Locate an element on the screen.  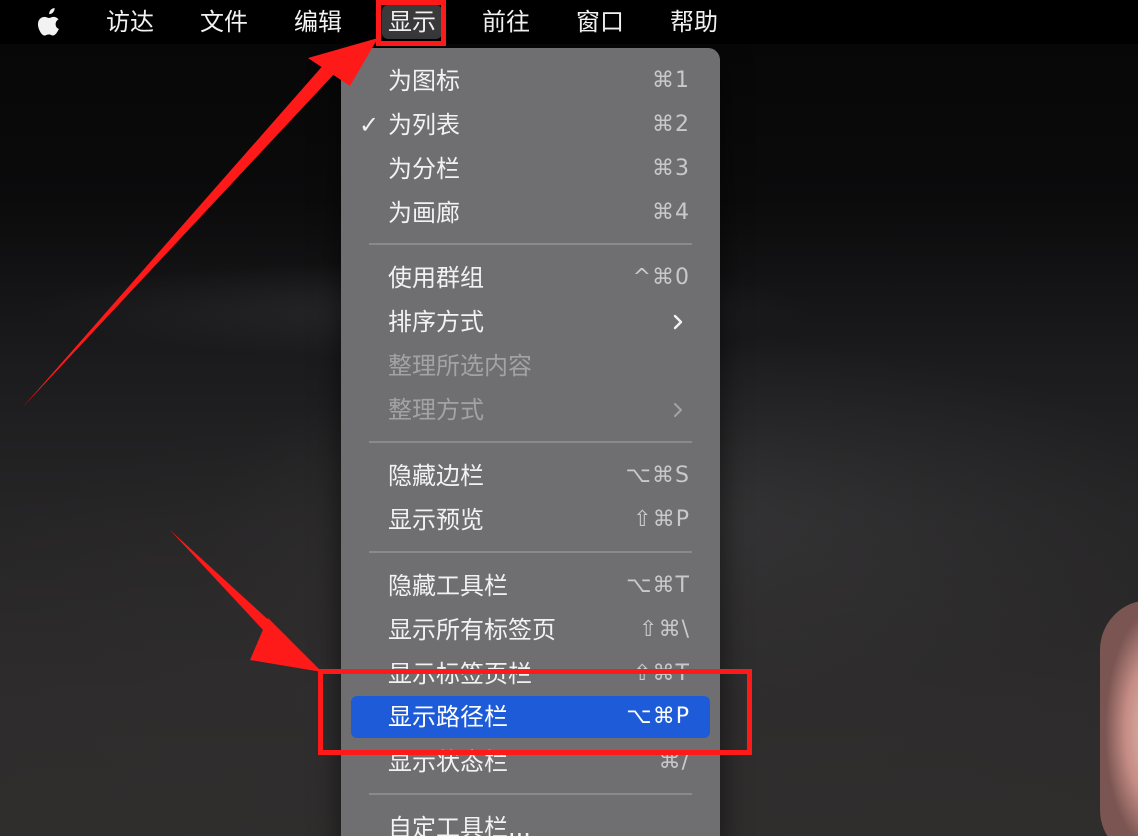
menu-item-label: 显示所有标签页 is located at coordinates (472, 630).